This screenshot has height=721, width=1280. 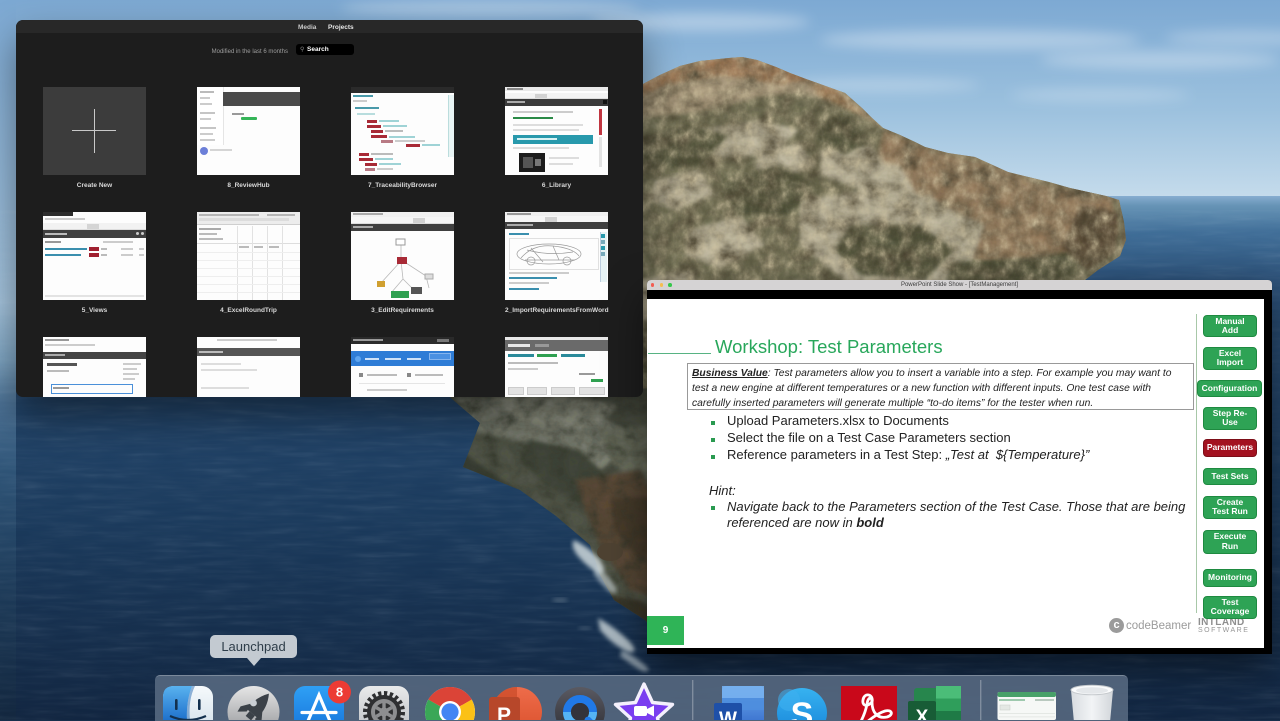 What do you see at coordinates (802, 708) in the screenshot?
I see `svg-text: S` at bounding box center [802, 708].